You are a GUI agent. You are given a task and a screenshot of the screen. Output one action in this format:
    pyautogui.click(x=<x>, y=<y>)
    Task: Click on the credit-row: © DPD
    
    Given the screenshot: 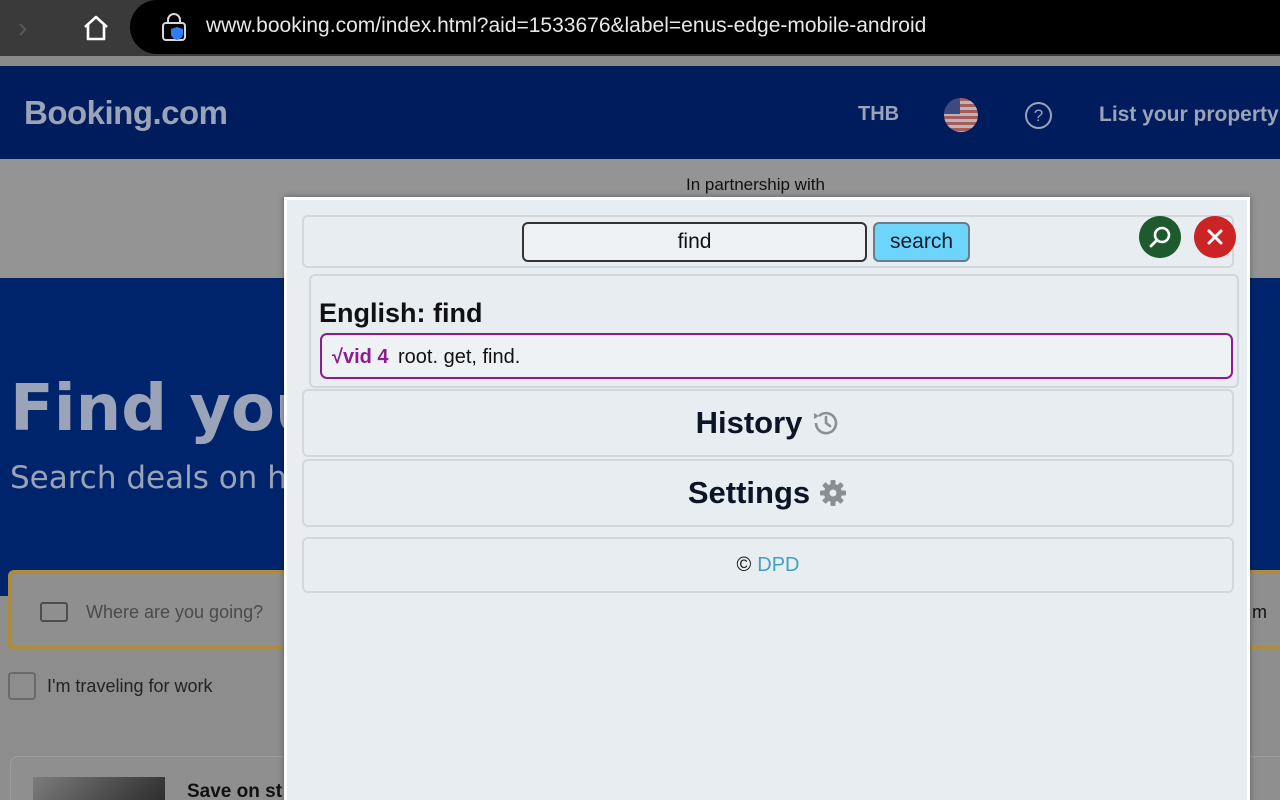 What is the action you would take?
    pyautogui.click(x=768, y=565)
    